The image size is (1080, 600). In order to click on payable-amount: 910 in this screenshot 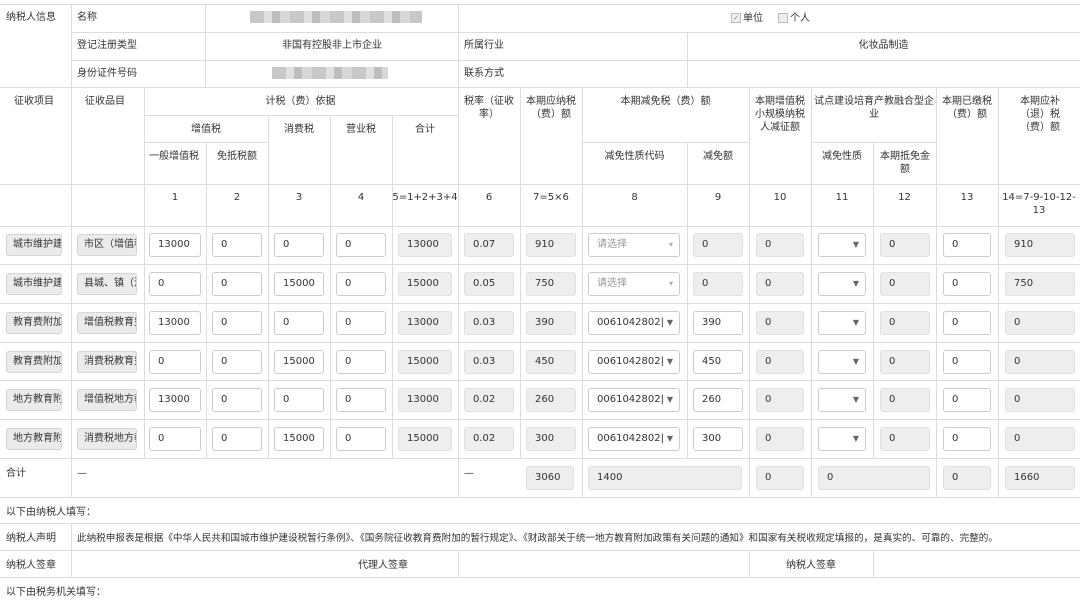, I will do `click(551, 245)`.